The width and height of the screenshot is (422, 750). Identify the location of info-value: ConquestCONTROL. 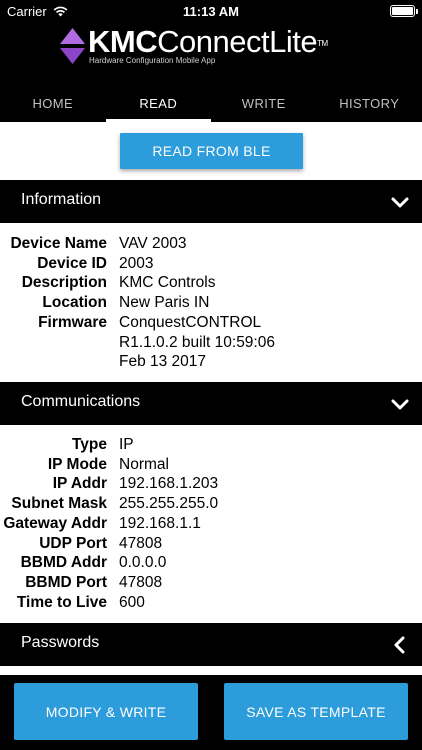
(190, 322).